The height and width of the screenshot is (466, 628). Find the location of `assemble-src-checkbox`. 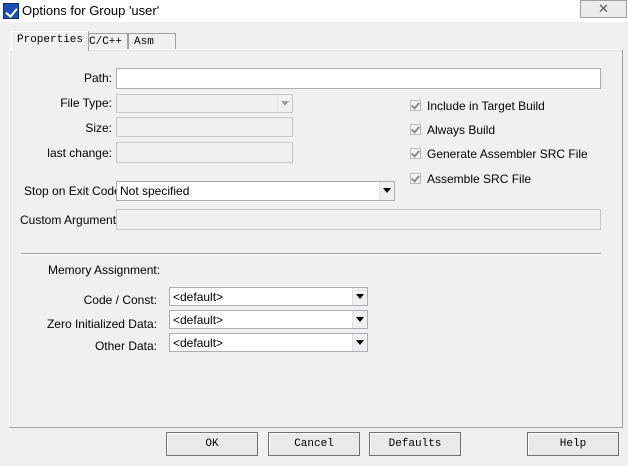

assemble-src-checkbox is located at coordinates (415, 178).